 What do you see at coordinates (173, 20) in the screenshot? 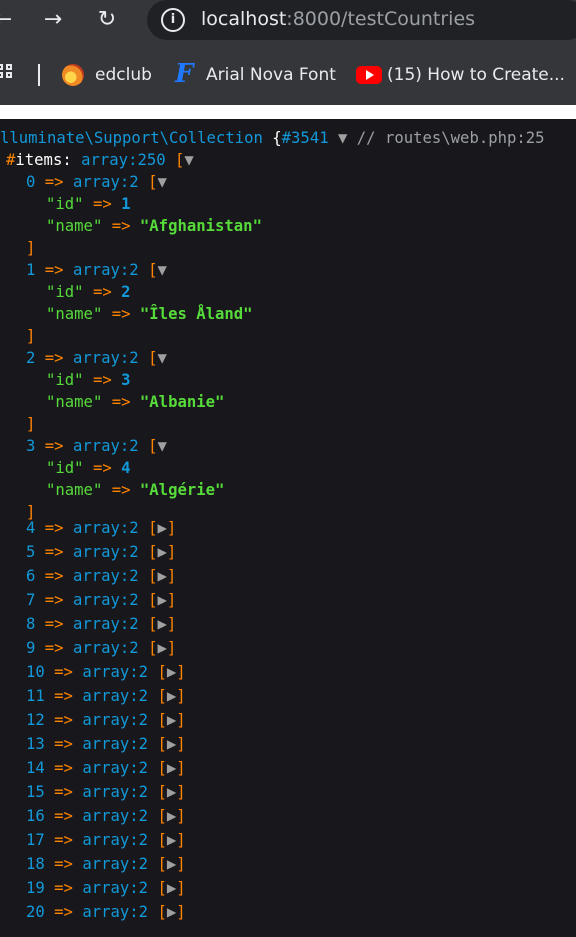
I see `site-info-icon: i` at bounding box center [173, 20].